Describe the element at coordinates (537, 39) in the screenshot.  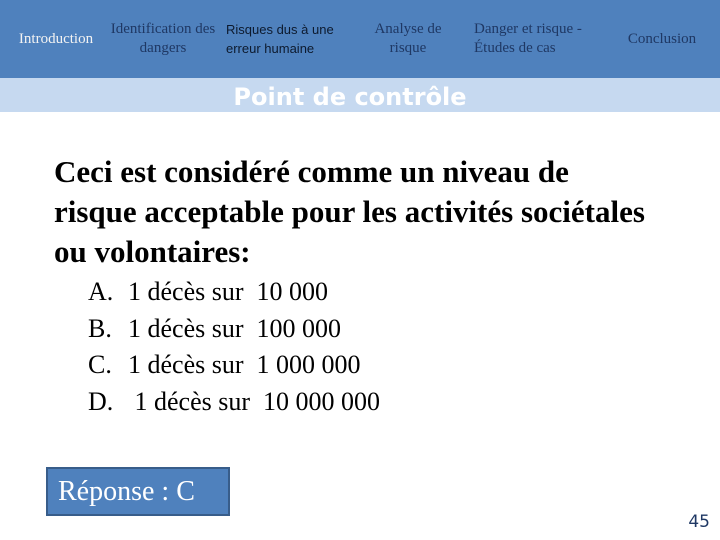
I see `nav-case-studies: Danger et risque - Études de cas` at that location.